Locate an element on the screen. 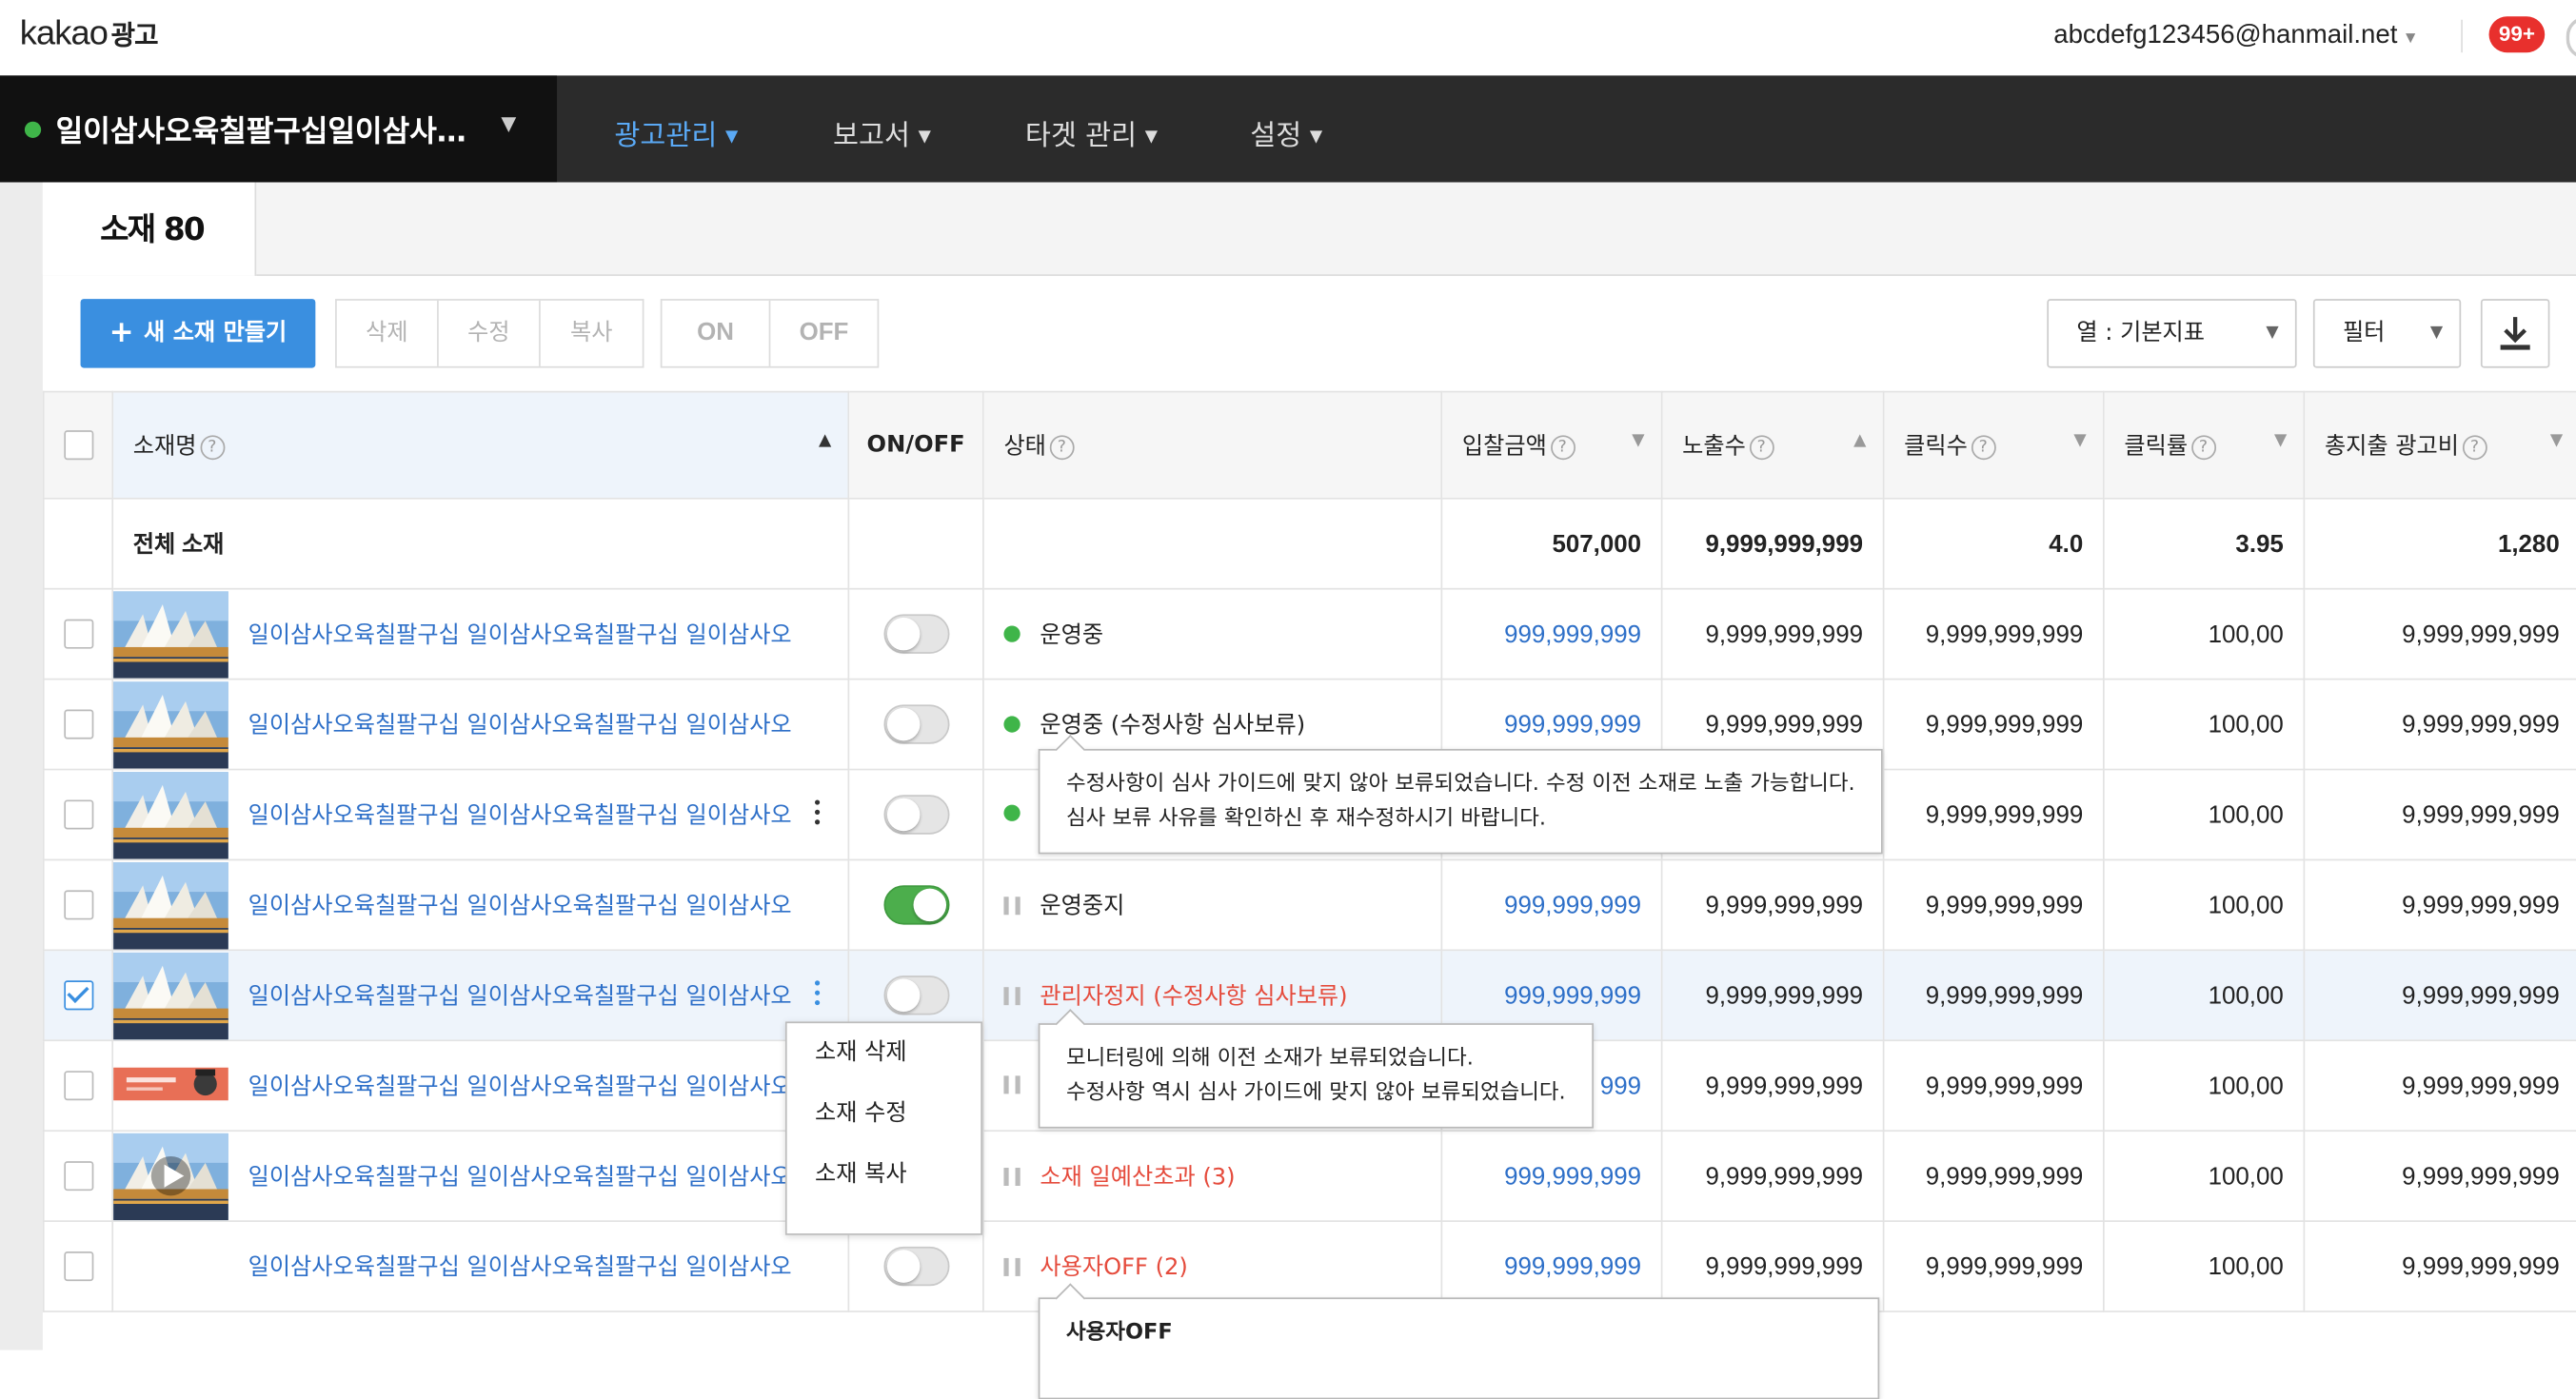  logo-text: kakao is located at coordinates (64, 33).